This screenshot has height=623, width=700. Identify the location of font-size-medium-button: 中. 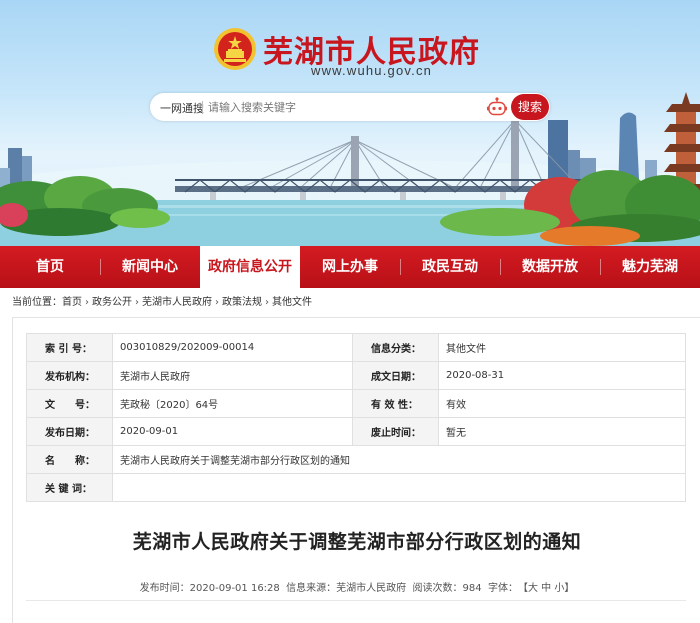
(546, 586).